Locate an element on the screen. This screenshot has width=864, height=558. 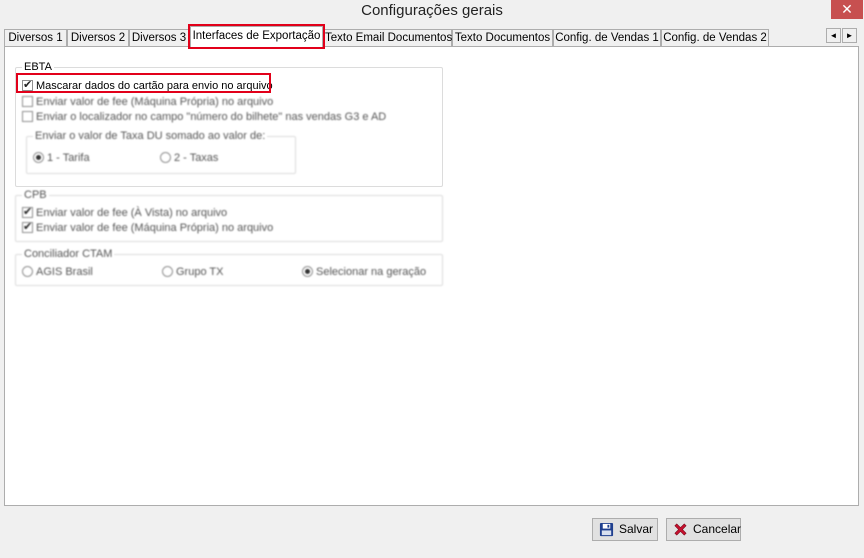
tab-config-vendas-2: Config. de Vendas 2 is located at coordinates (715, 37).